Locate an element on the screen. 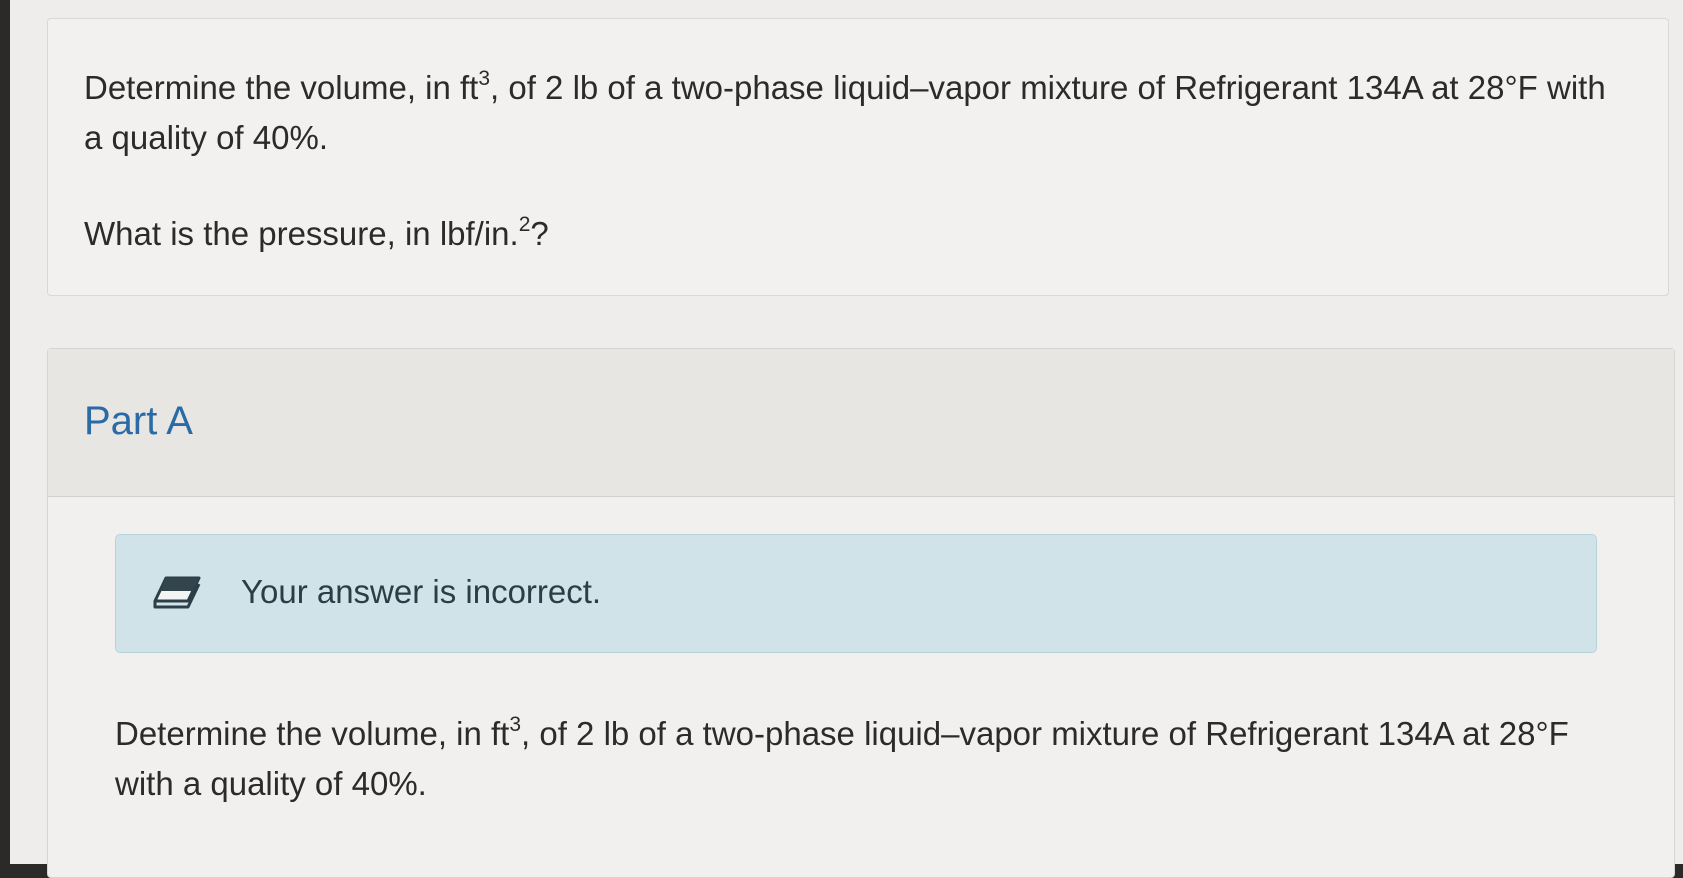 This screenshot has height=878, width=1683. pressure-question-start: What is the pressure, in lbf/in. is located at coordinates (301, 233).